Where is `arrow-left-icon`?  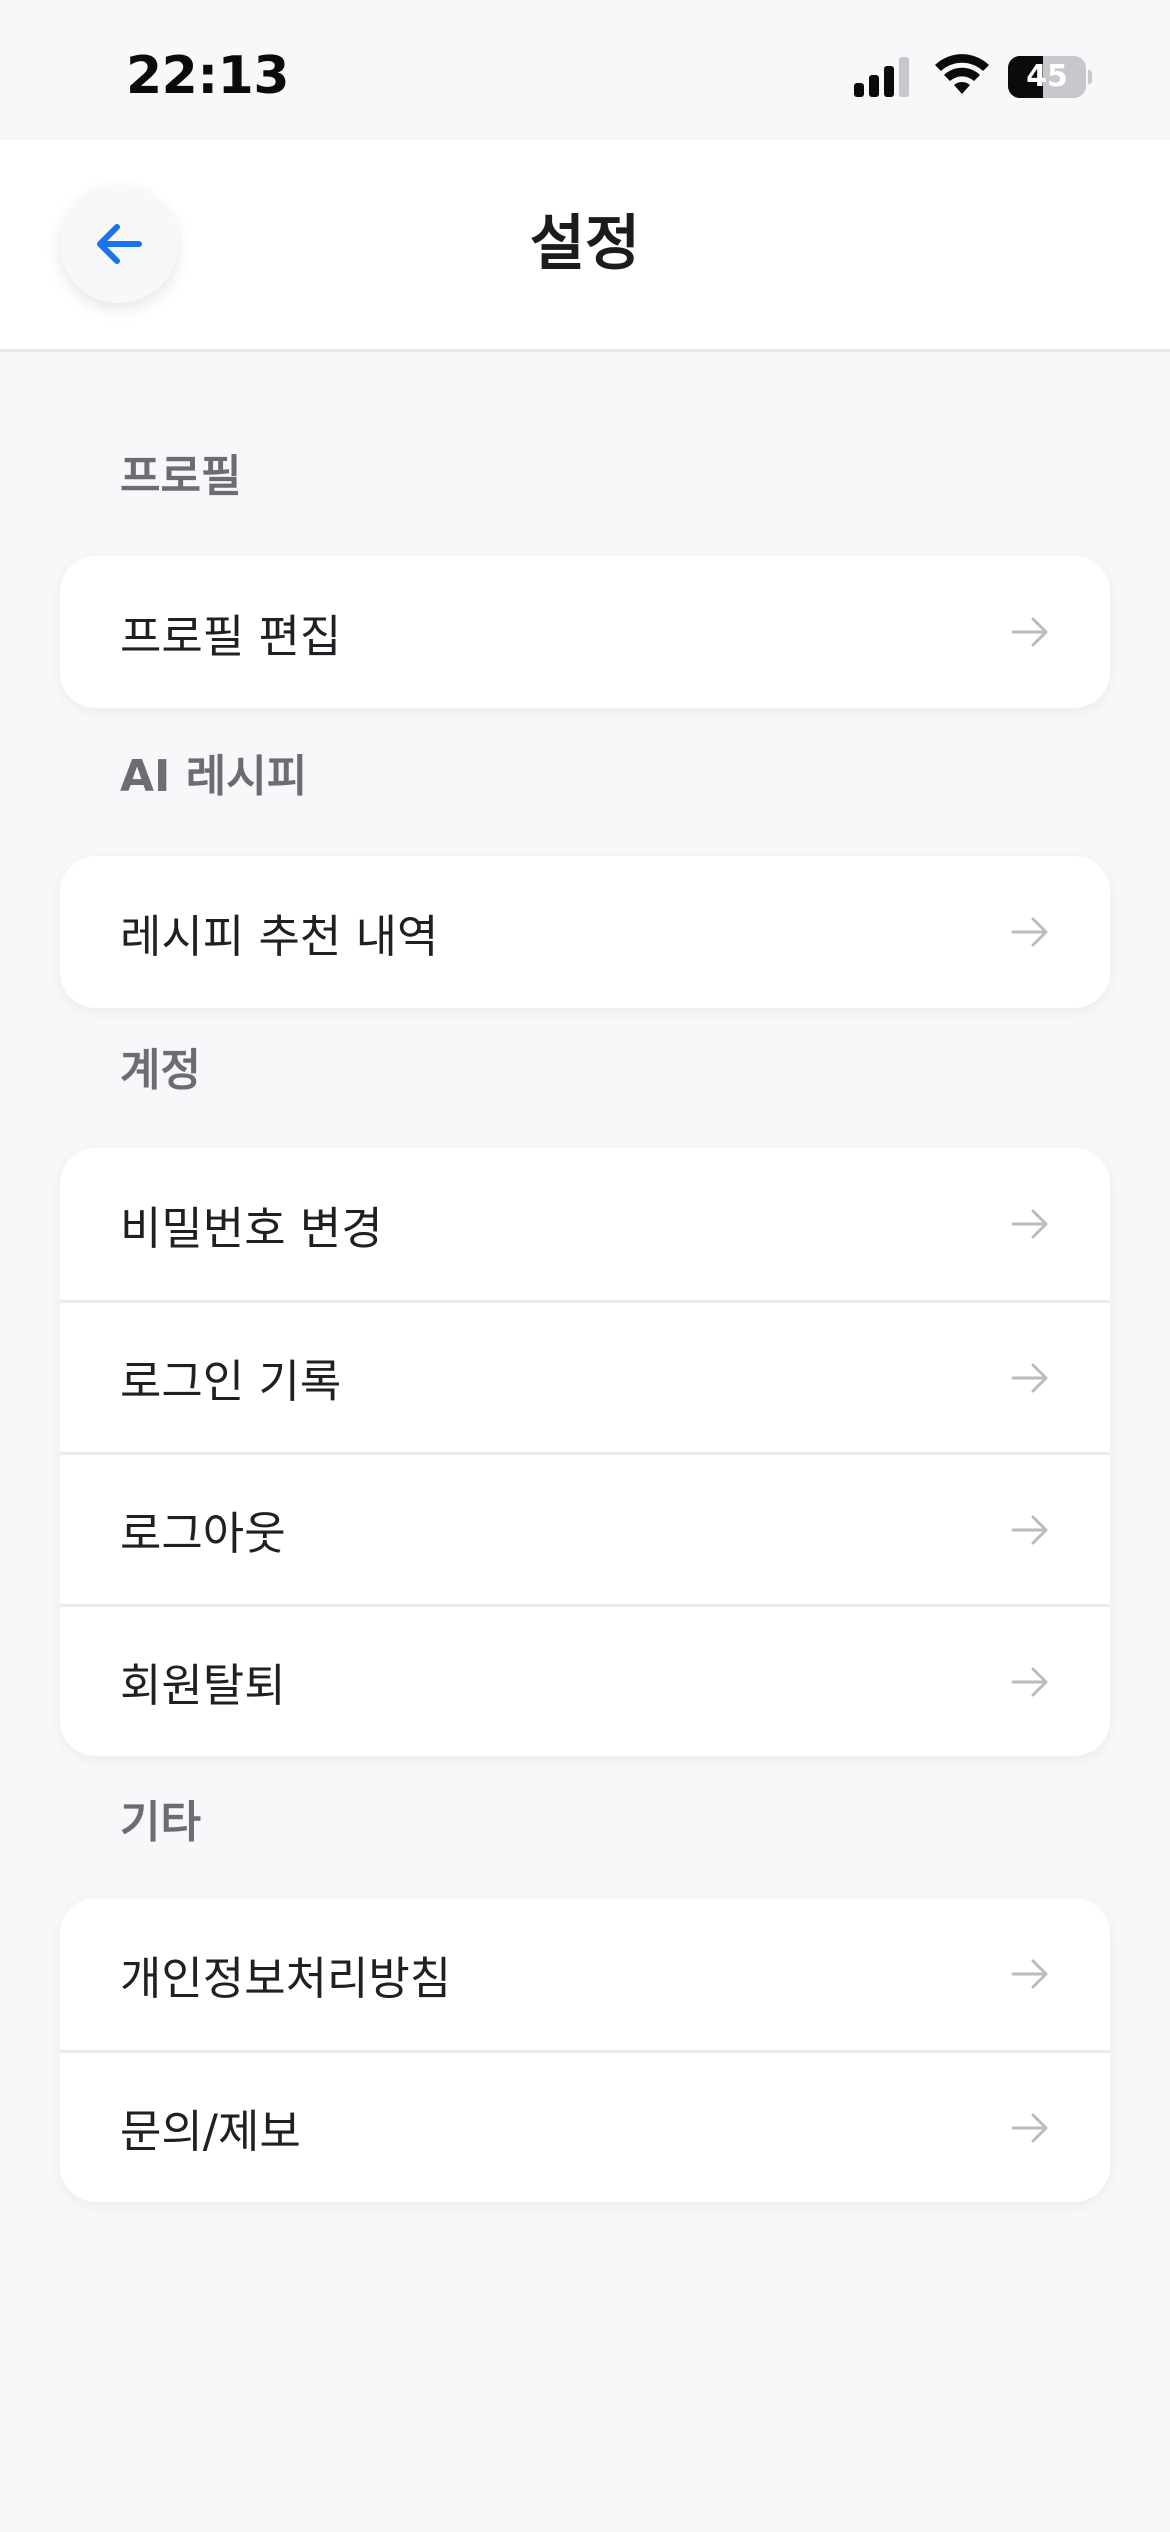 arrow-left-icon is located at coordinates (119, 244).